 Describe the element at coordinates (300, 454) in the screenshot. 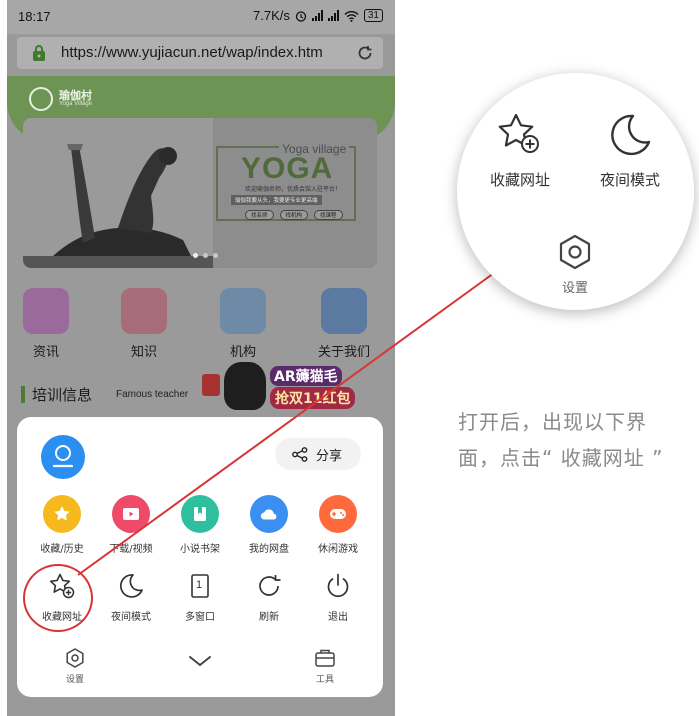

I see `share-icon` at that location.